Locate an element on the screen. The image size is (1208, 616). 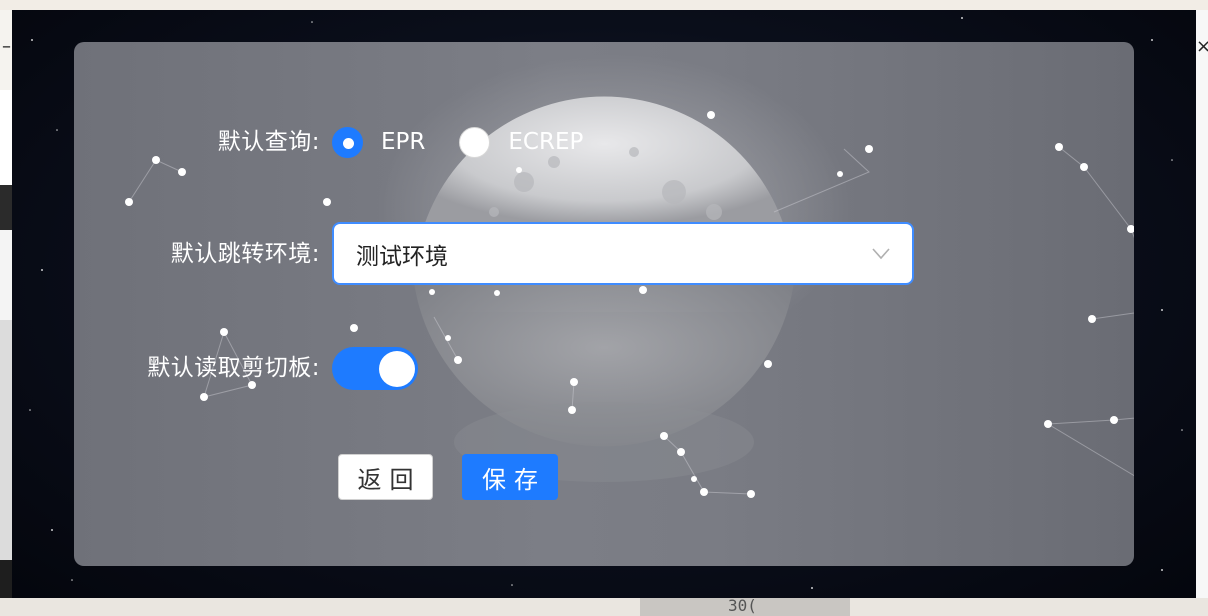
default-query-radio-group: EPR ECREP is located at coordinates (474, 142).